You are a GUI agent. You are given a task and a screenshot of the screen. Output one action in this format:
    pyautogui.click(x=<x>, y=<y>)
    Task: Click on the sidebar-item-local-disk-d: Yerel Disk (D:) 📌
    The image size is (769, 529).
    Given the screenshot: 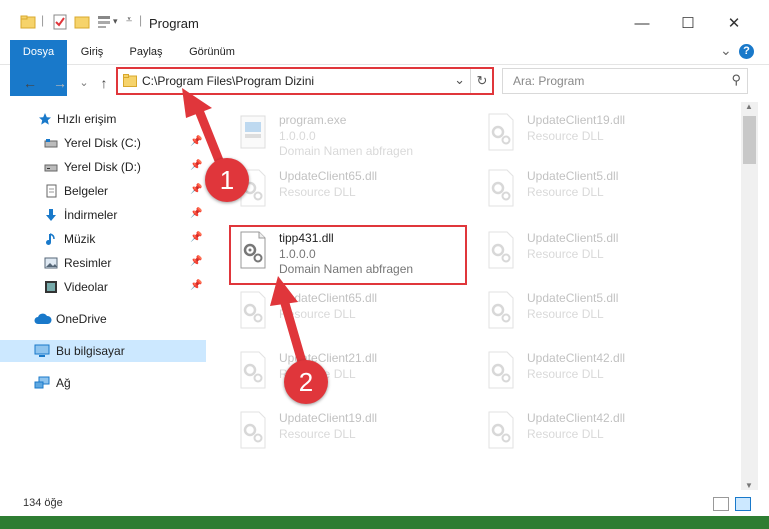 What is the action you would take?
    pyautogui.click(x=103, y=167)
    